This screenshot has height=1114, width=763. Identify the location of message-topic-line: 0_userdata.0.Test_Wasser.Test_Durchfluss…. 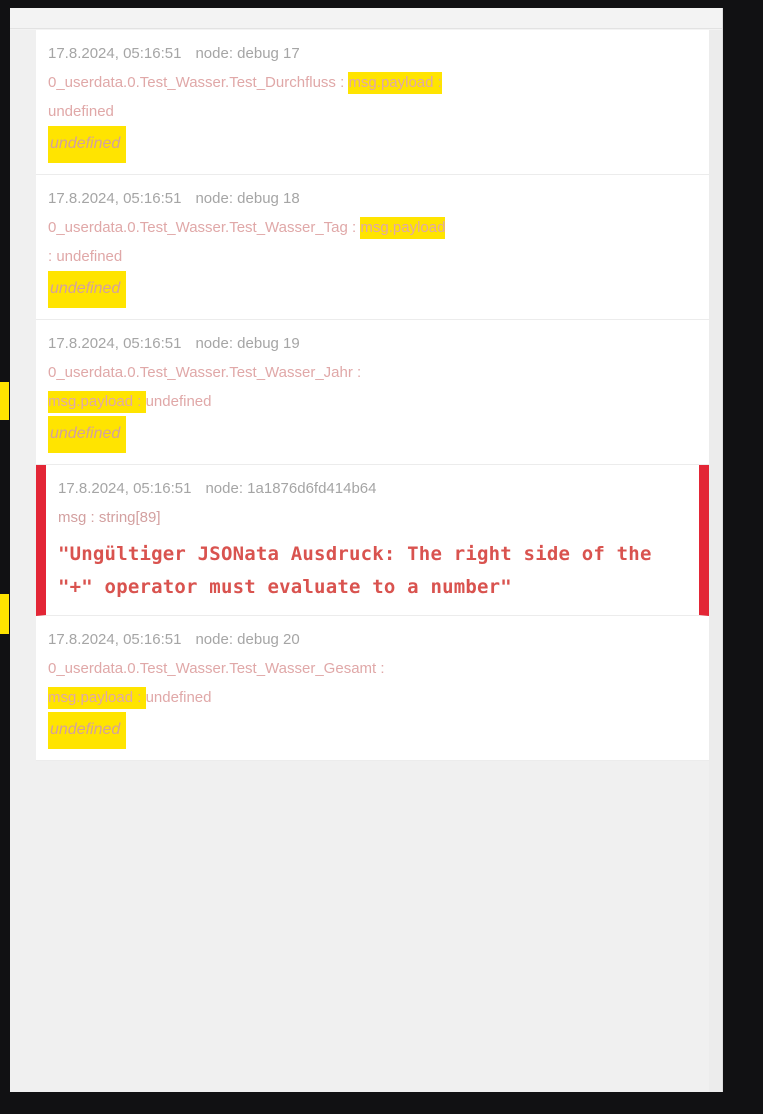
(373, 97).